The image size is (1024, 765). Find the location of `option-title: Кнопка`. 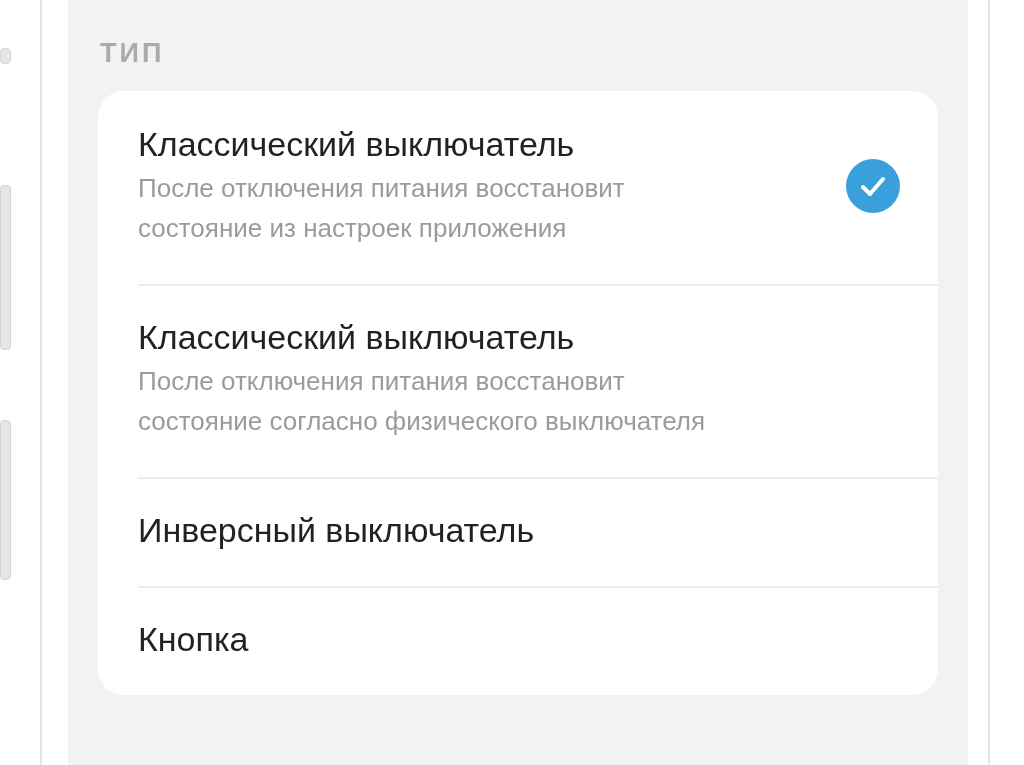

option-title: Кнопка is located at coordinates (194, 639).